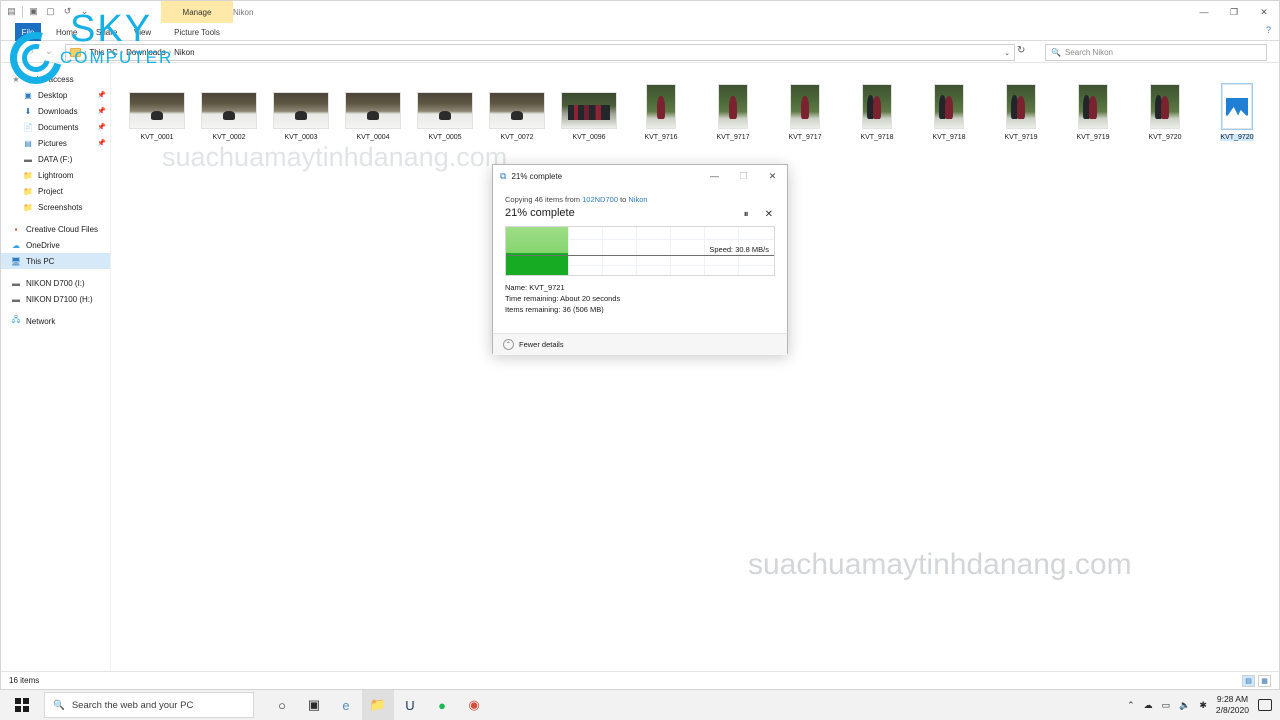  Describe the element at coordinates (474, 705) in the screenshot. I see `chrome-icon: ◉` at that location.